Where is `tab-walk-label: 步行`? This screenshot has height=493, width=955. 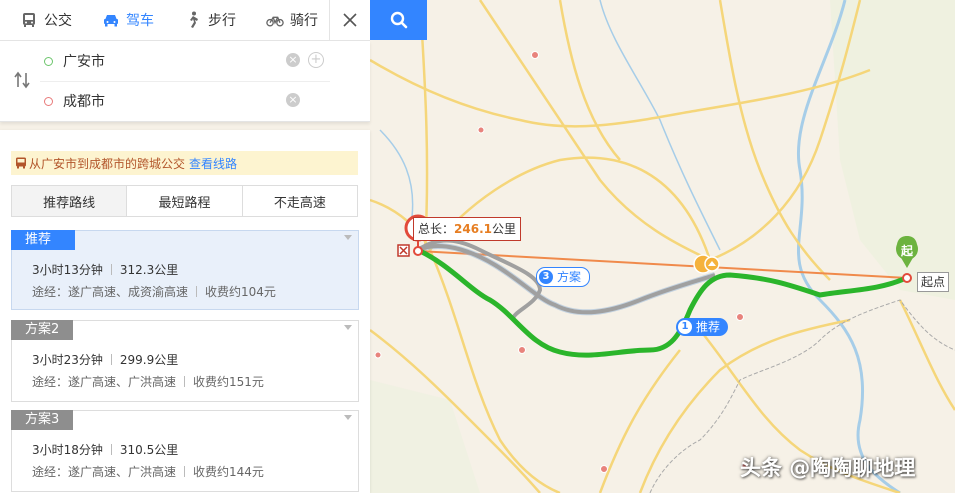 tab-walk-label: 步行 is located at coordinates (222, 21).